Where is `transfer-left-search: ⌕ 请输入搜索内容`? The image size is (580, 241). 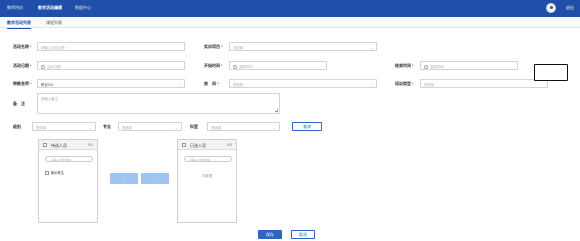 transfer-left-search: ⌕ 请输入搜索内容 is located at coordinates (69, 159).